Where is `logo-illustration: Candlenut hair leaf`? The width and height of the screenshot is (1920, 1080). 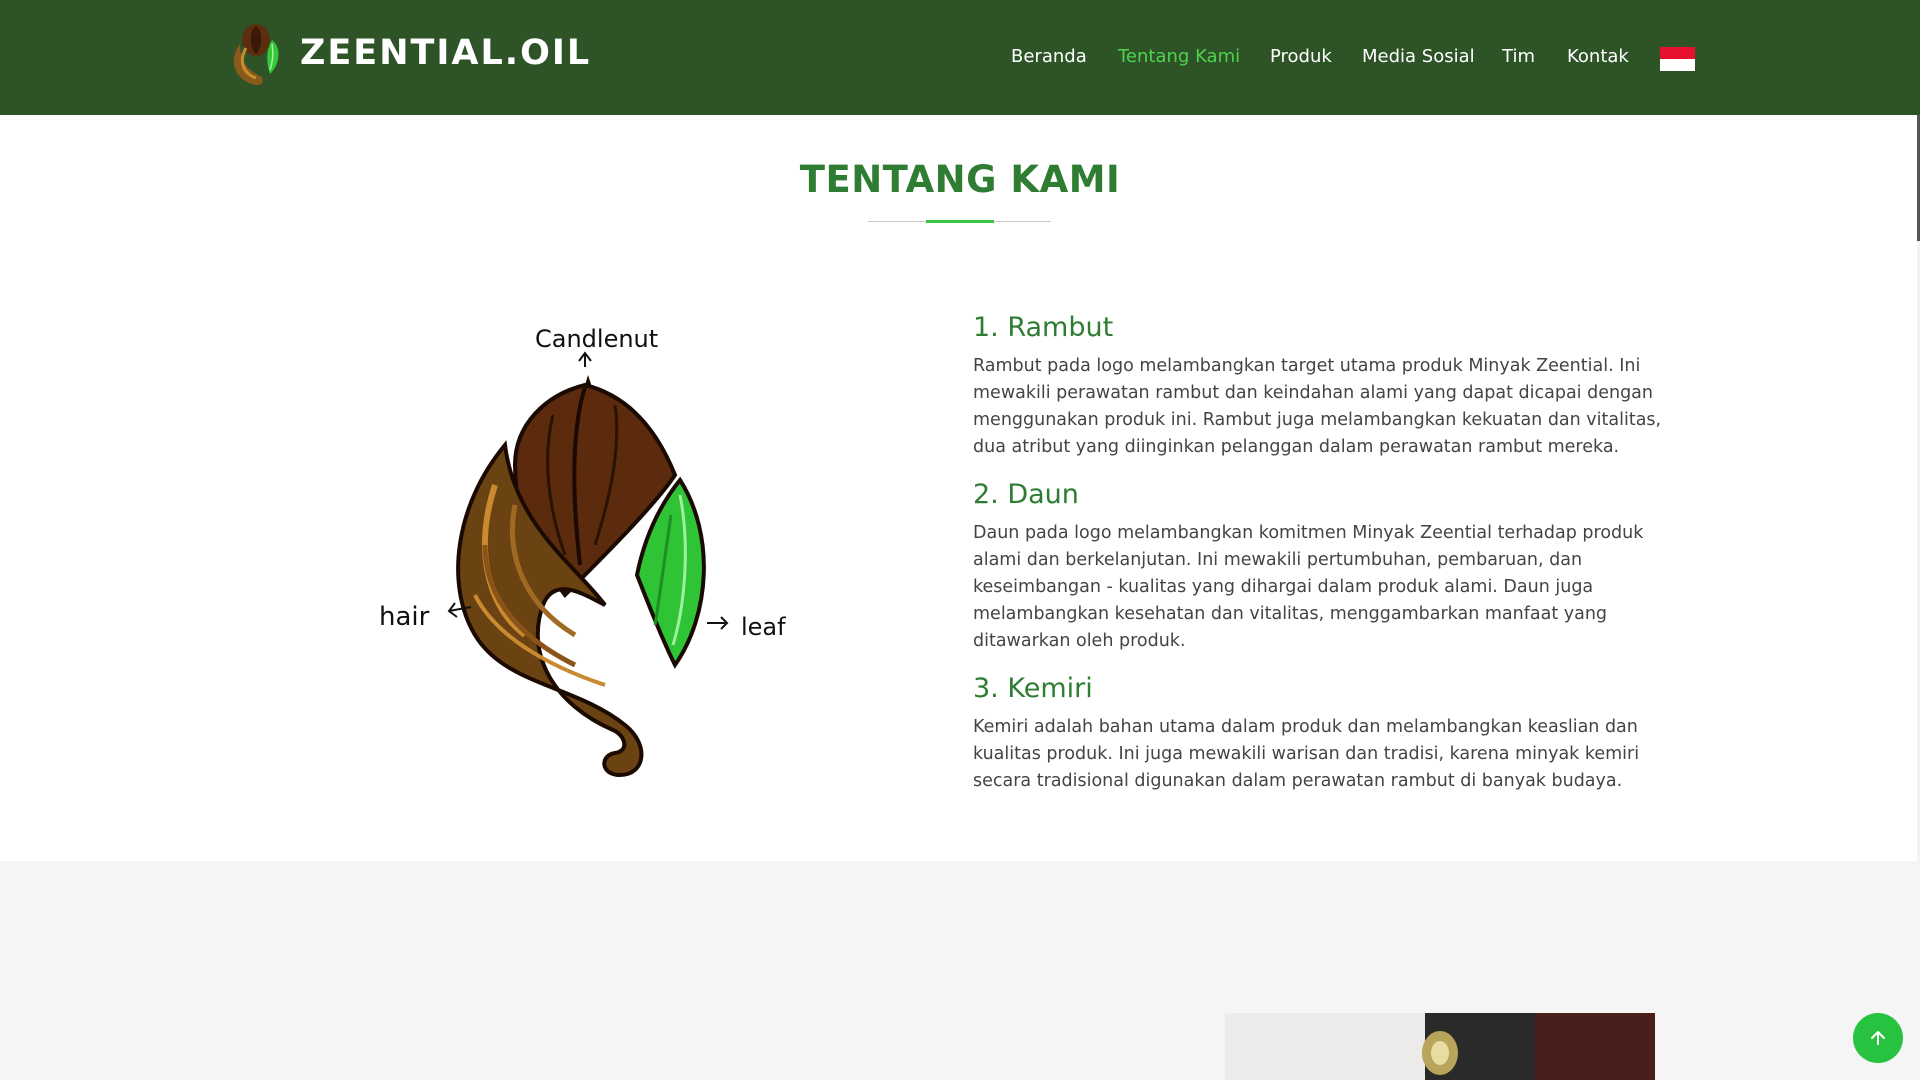
logo-illustration: Candlenut hair leaf is located at coordinates (582, 551).